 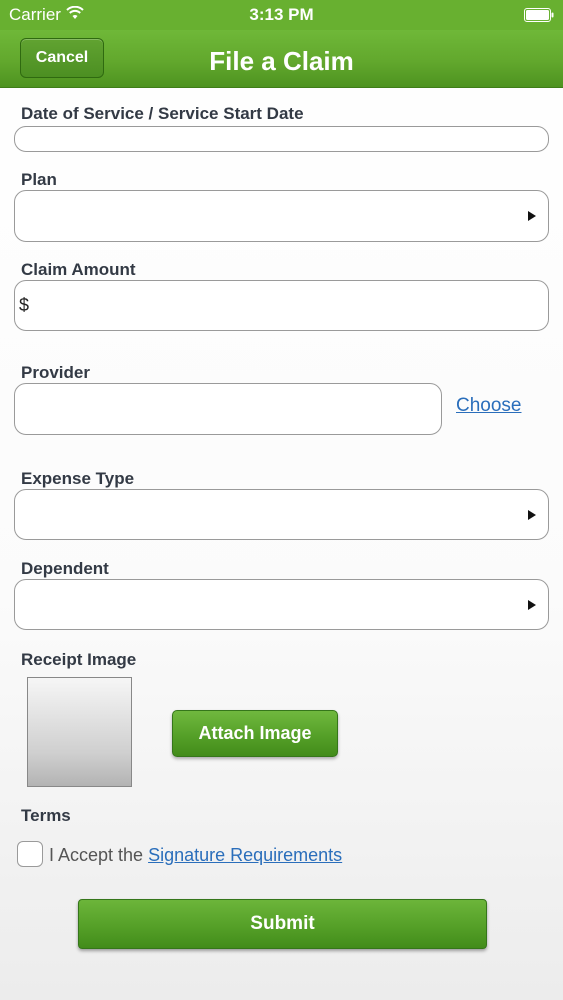 I want to click on page-title: File a Claim, so click(x=281, y=61).